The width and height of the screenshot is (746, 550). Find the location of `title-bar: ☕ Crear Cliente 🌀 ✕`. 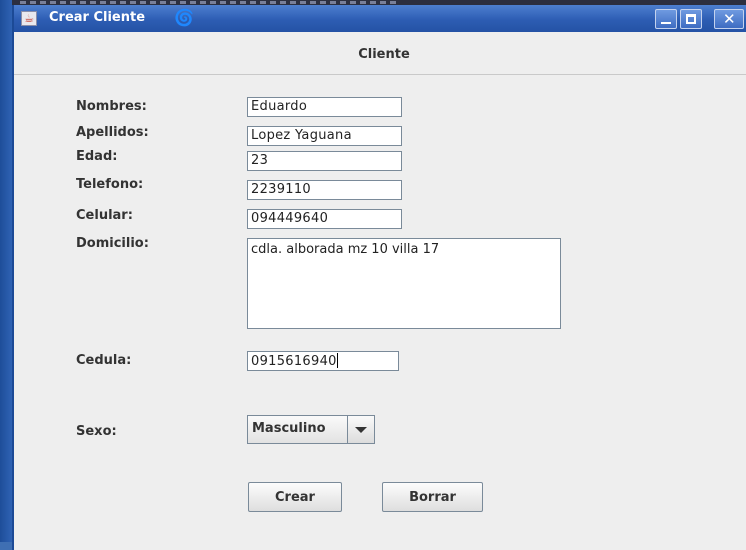

title-bar: ☕ Crear Cliente 🌀 ✕ is located at coordinates (380, 18).